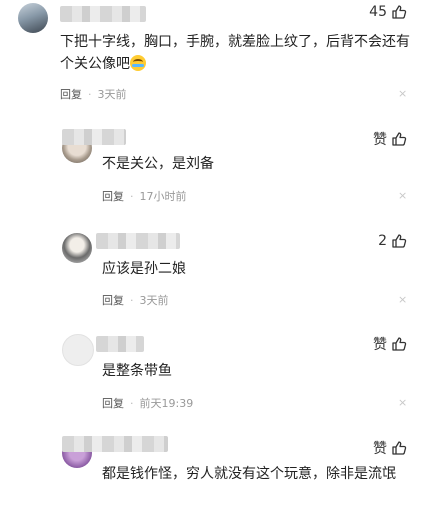 The image size is (433, 512). I want to click on timestamp: 17小时前, so click(163, 196).